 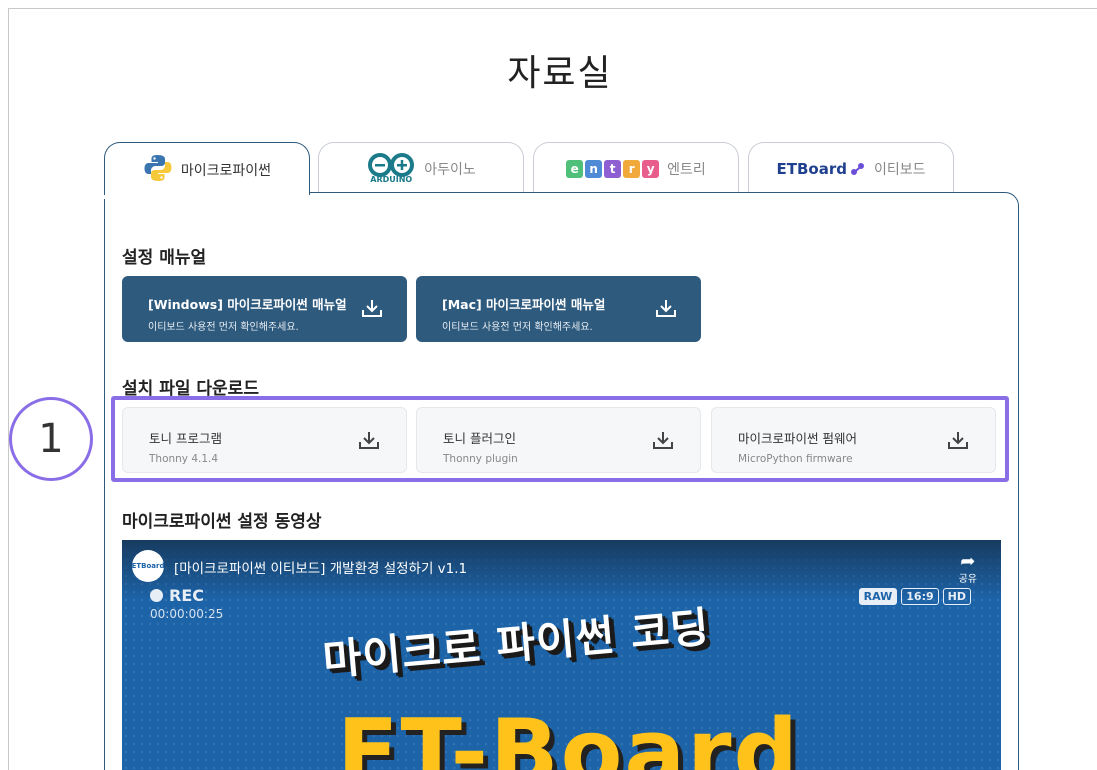 I want to click on share-icon: ➦, so click(x=968, y=561).